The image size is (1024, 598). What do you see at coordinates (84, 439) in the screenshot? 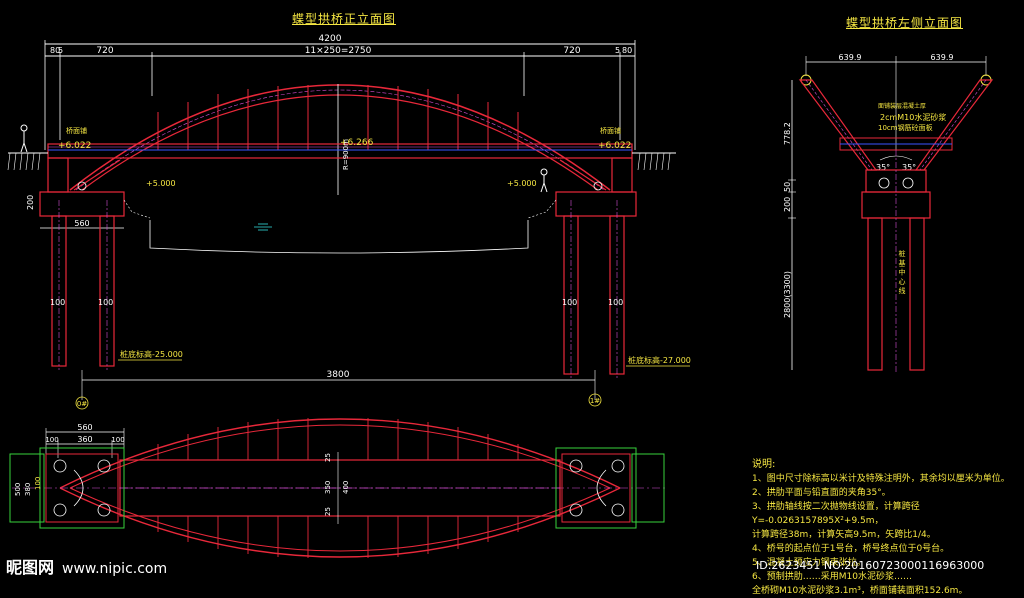
I see `plan-w360: 360` at bounding box center [84, 439].